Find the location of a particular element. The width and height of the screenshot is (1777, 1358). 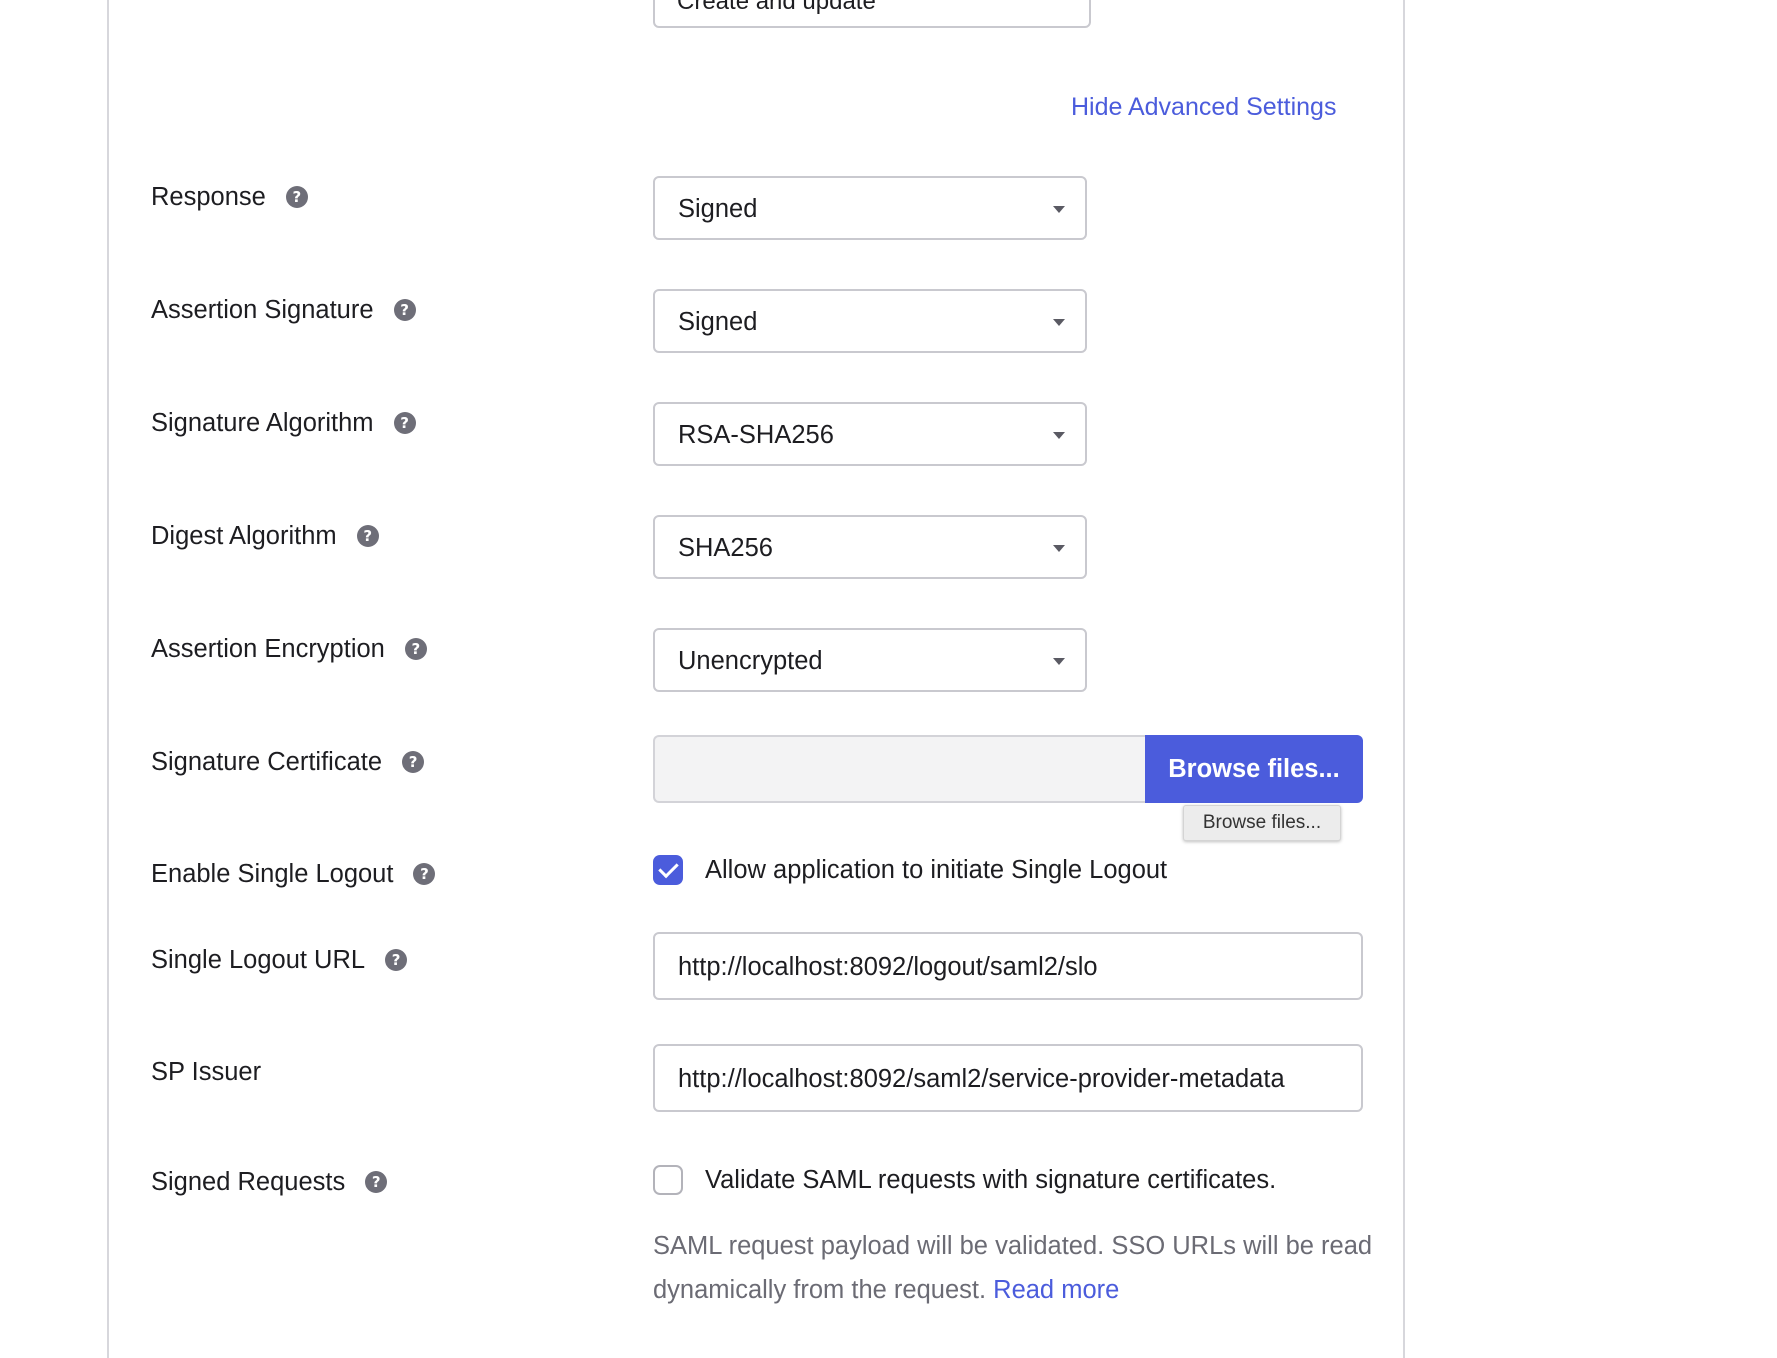

previous-select: Create and update is located at coordinates (872, 14).